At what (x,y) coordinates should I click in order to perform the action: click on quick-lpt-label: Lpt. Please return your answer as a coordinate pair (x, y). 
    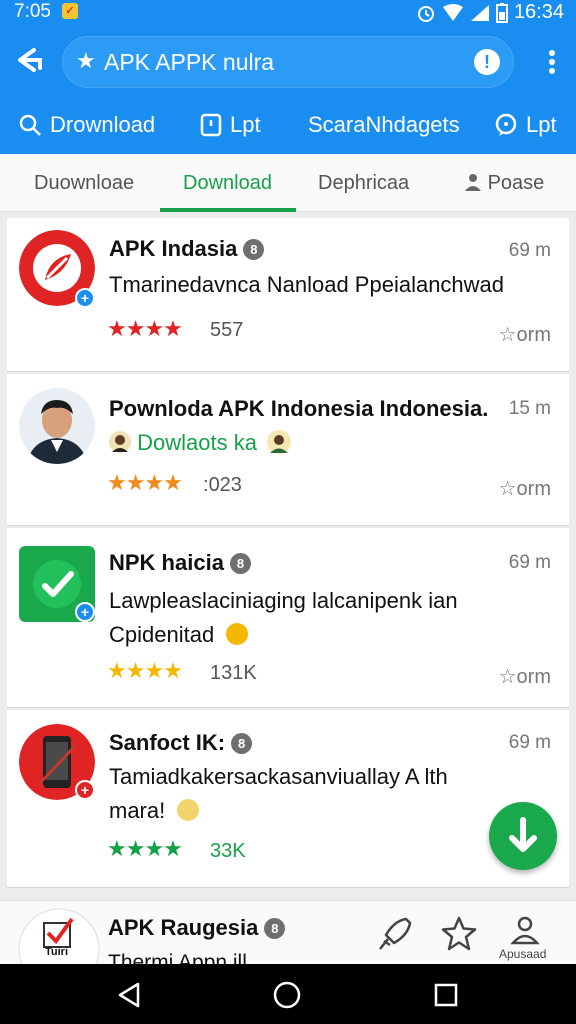
    Looking at the image, I should click on (245, 124).